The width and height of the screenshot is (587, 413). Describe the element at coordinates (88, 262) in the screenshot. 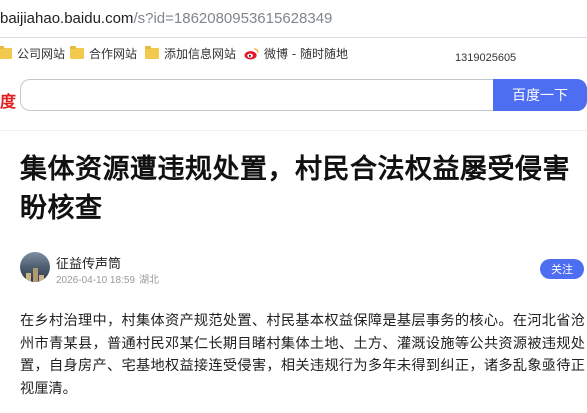

I see `author-name: 征益传声筒` at that location.